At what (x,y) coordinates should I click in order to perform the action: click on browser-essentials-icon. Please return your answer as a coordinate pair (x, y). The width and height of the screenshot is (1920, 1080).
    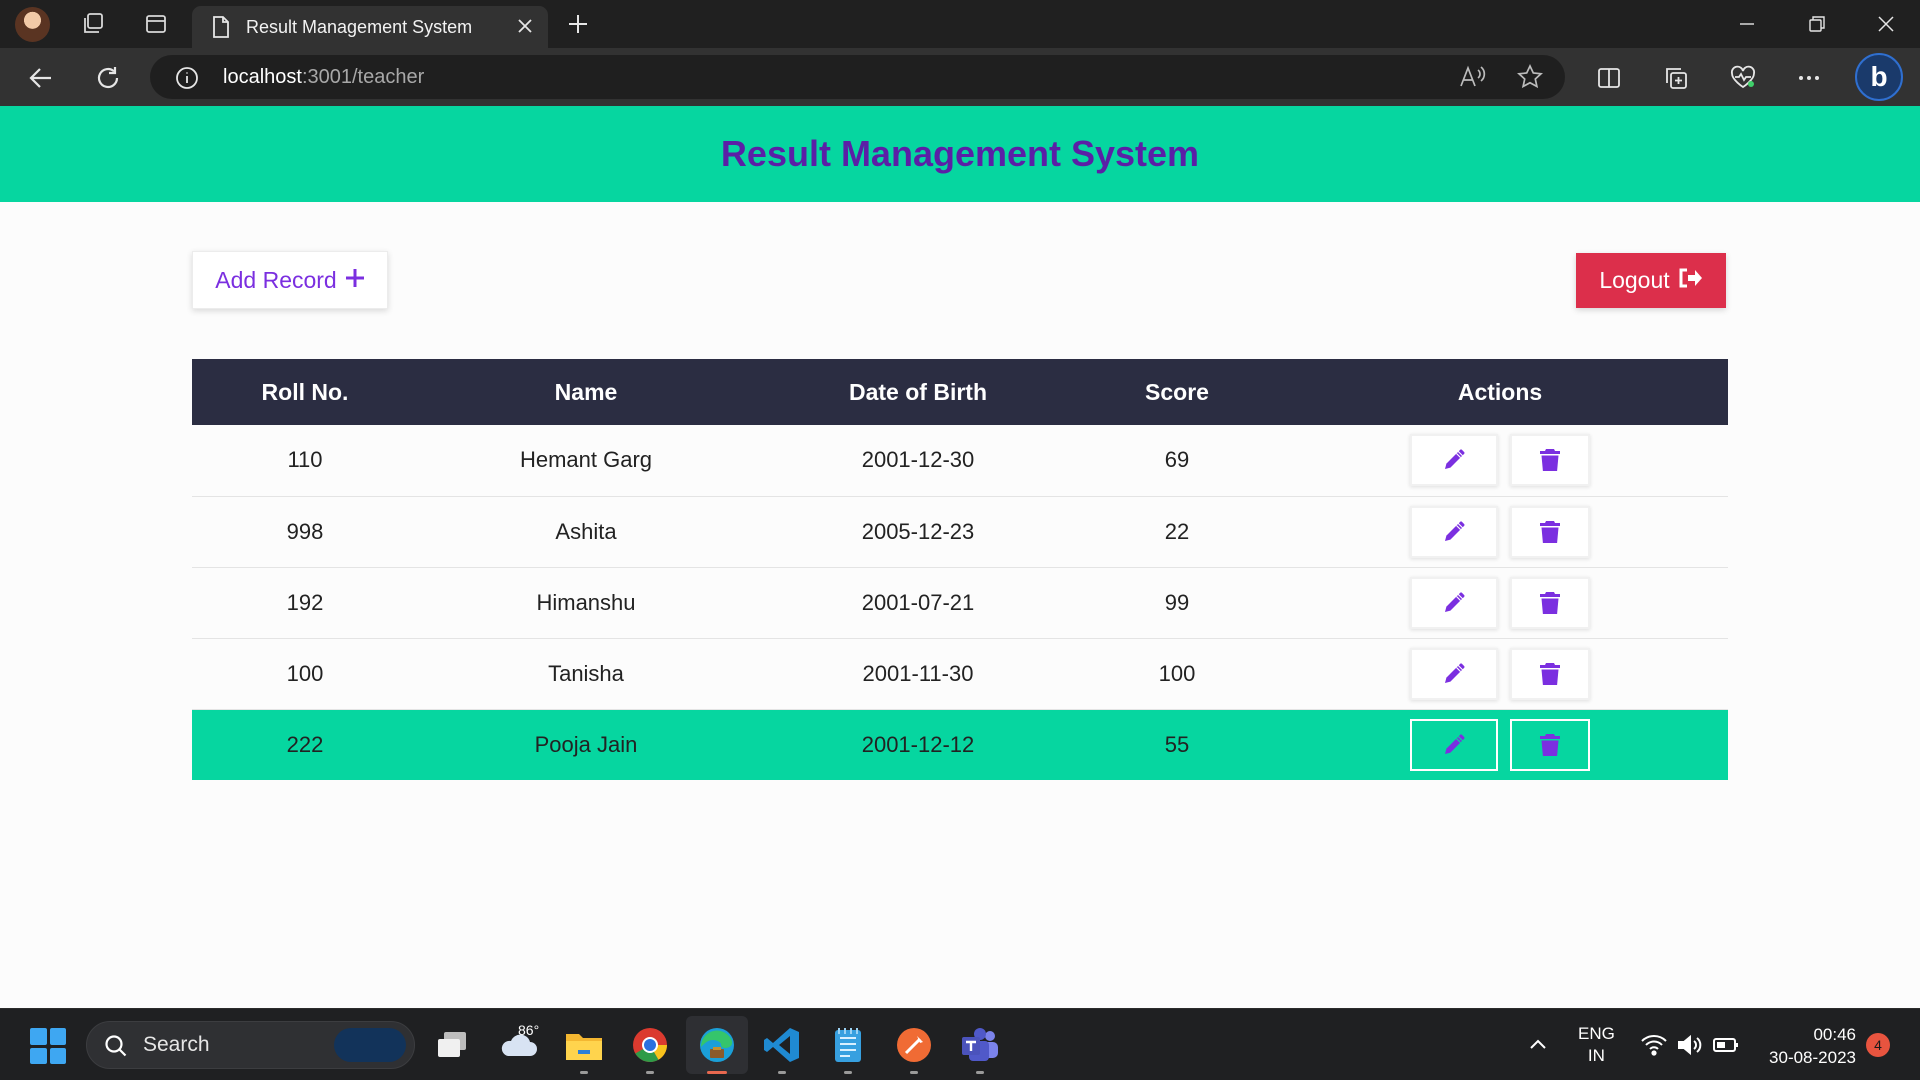
    Looking at the image, I should click on (1743, 78).